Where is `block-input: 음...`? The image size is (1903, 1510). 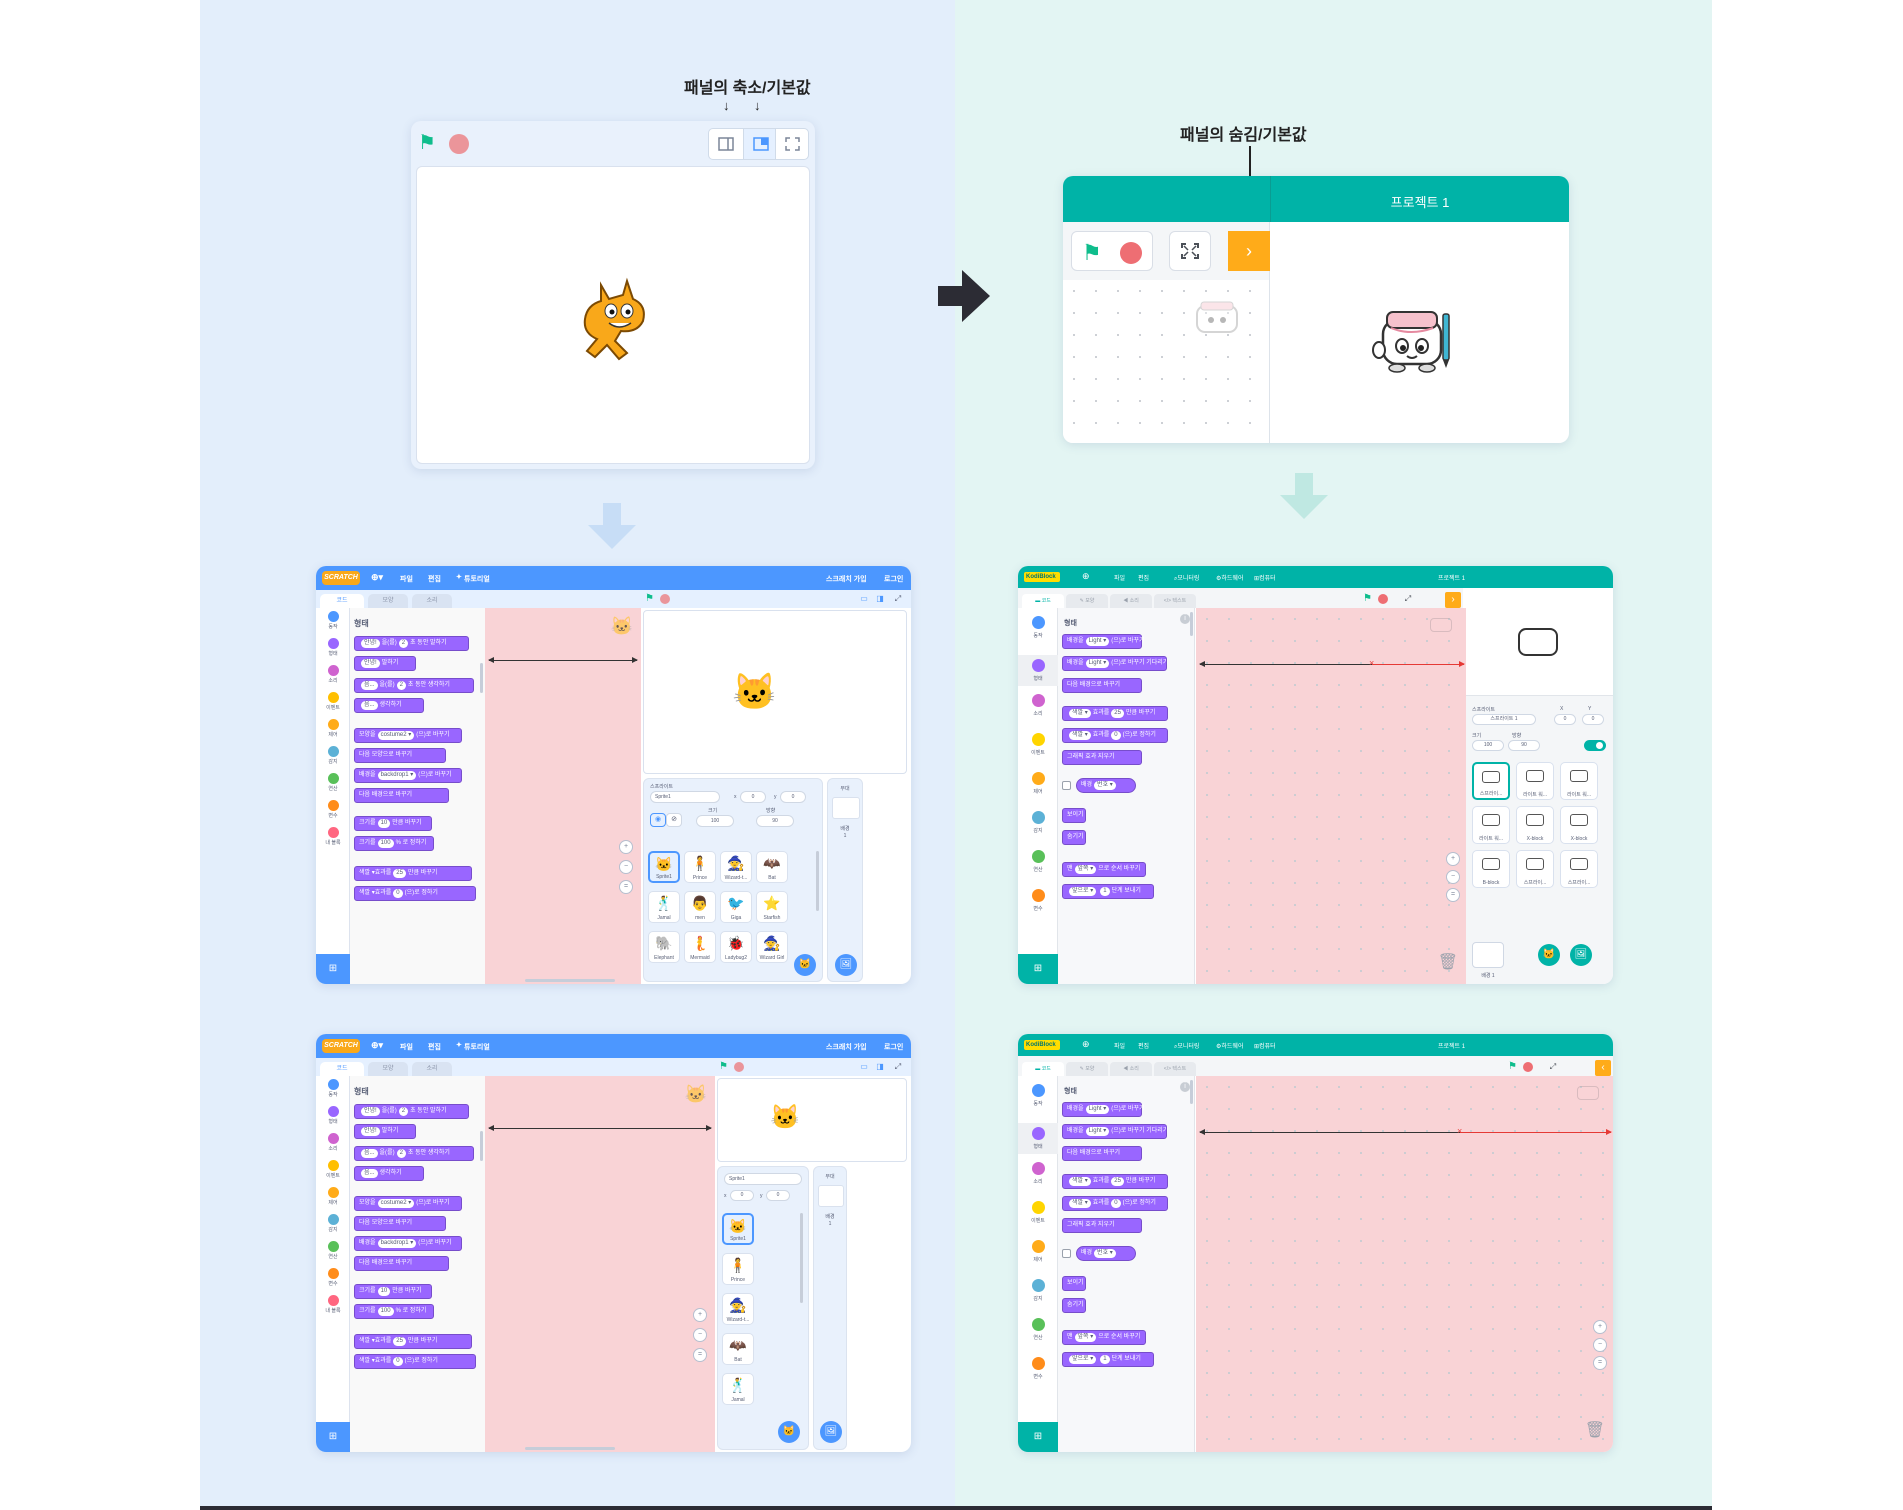 block-input: 음... is located at coordinates (369, 1173).